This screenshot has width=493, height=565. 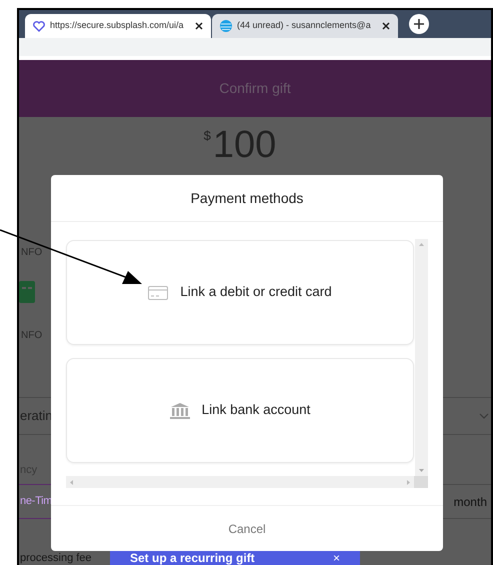 I want to click on horizontal-scrollbar, so click(x=240, y=482).